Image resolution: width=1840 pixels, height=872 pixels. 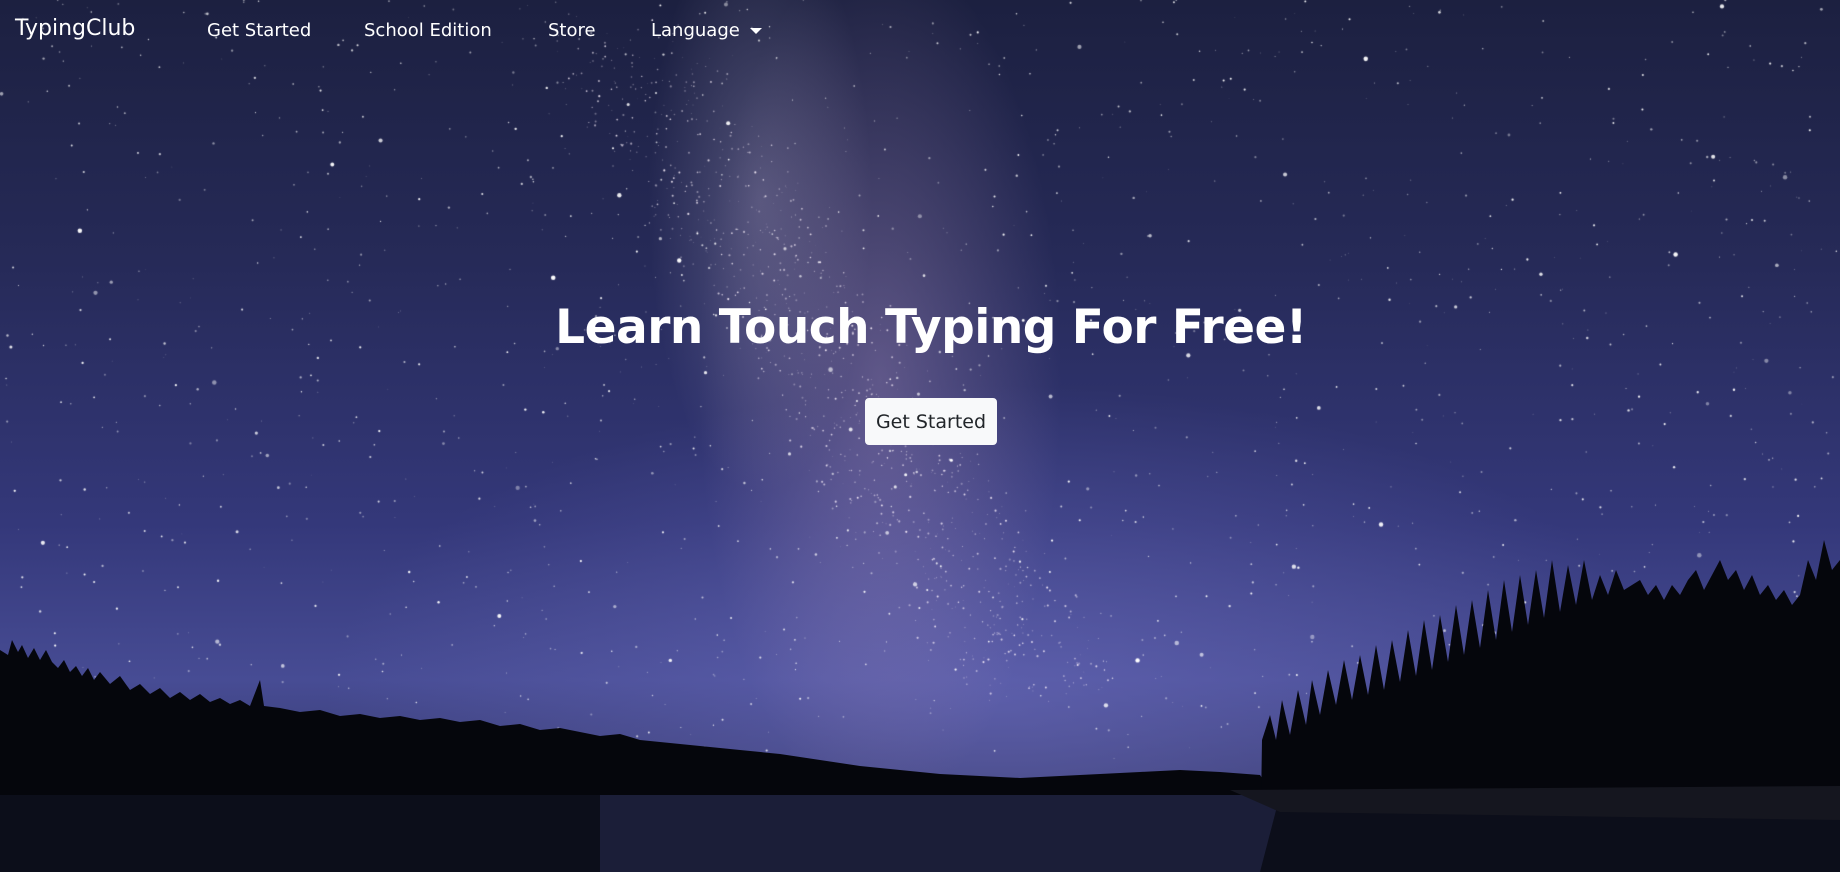 I want to click on nav-language-dropdown: Language, so click(x=706, y=30).